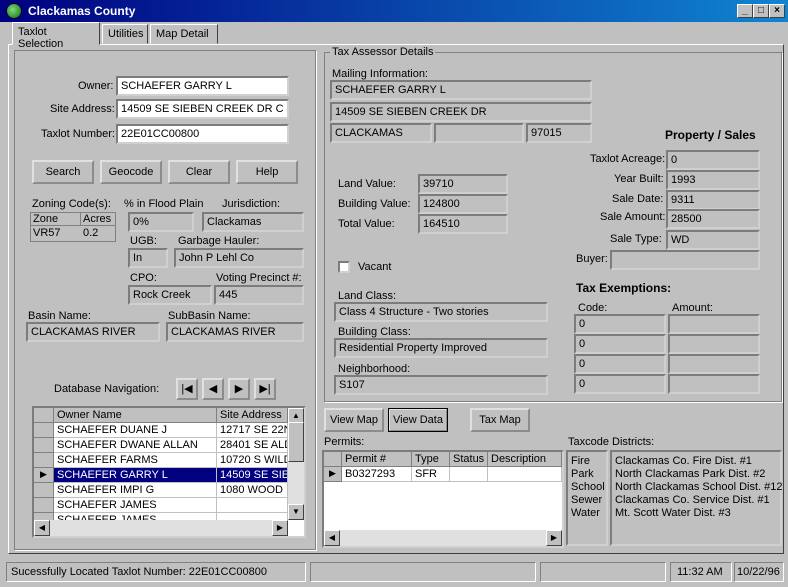  What do you see at coordinates (252, 430) in the screenshot?
I see `site-address-cell: 12717 SE 22N` at bounding box center [252, 430].